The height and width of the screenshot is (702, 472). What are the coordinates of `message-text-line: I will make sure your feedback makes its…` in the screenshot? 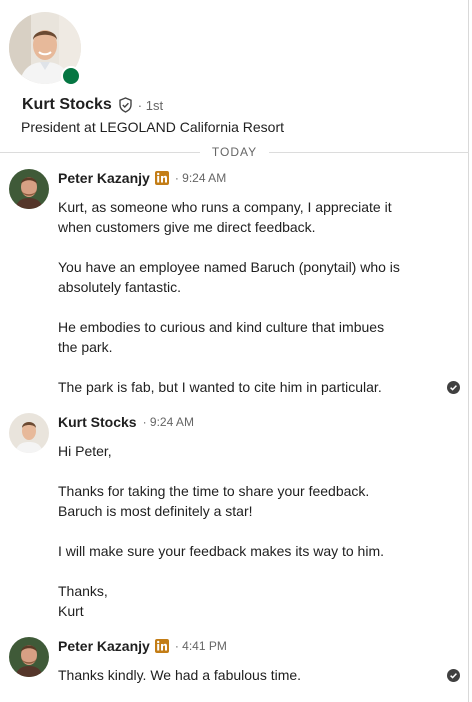 It's located at (221, 551).